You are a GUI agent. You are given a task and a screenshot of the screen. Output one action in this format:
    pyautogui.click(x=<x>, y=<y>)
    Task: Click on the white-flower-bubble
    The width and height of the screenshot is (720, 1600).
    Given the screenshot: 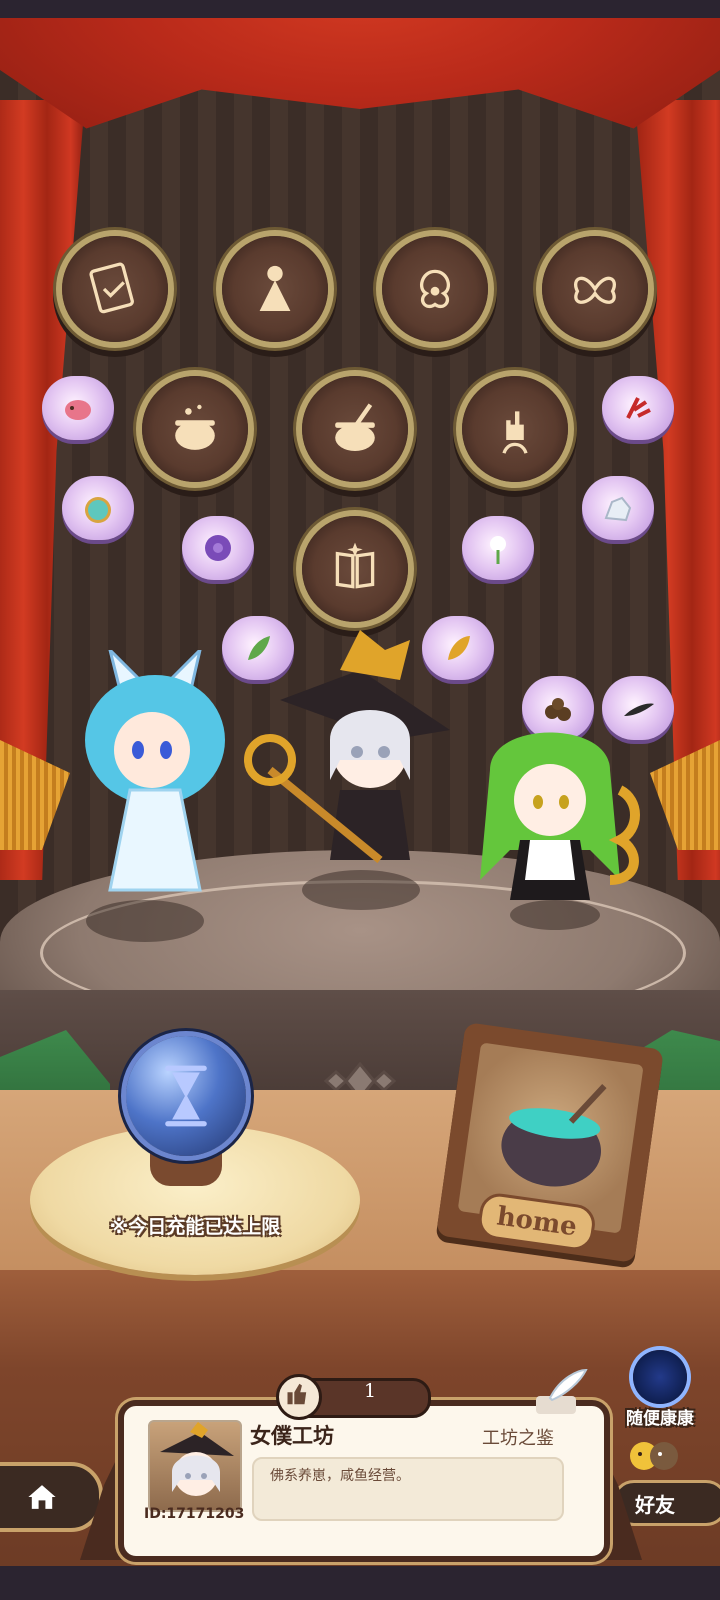 What is the action you would take?
    pyautogui.click(x=498, y=548)
    